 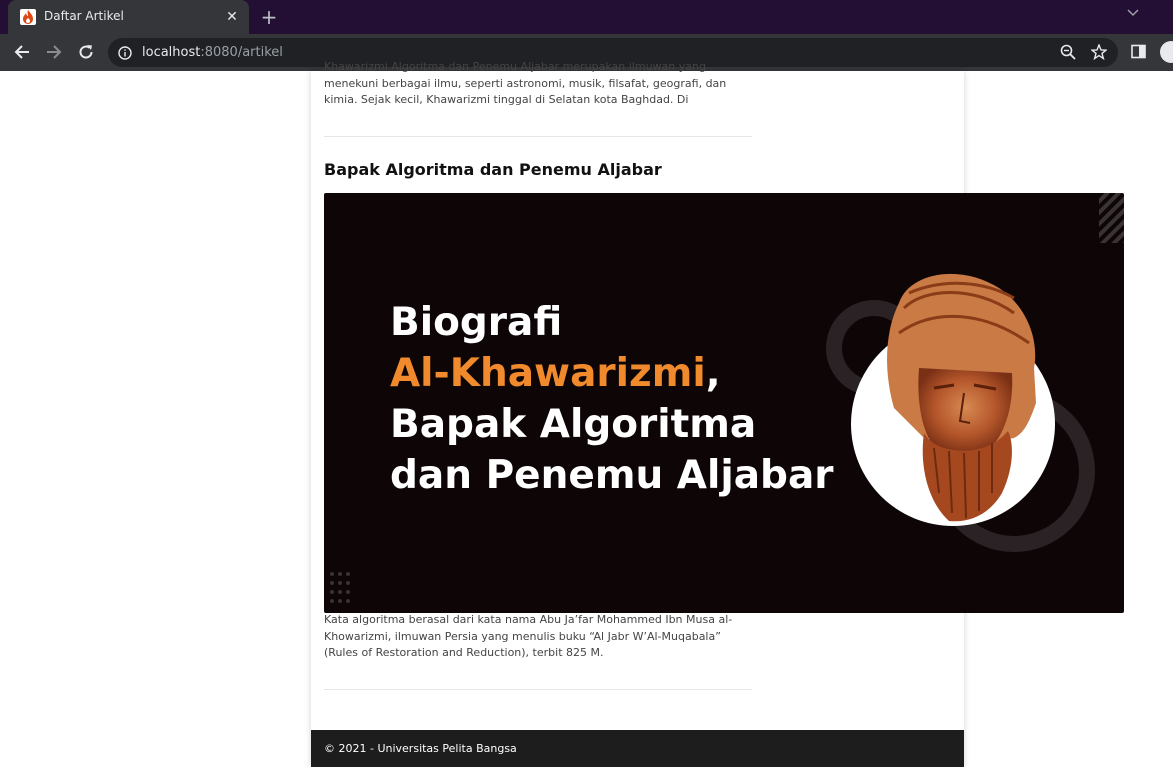 I want to click on browser-tab-active: Daftar Artikel ✕, so click(x=128, y=17).